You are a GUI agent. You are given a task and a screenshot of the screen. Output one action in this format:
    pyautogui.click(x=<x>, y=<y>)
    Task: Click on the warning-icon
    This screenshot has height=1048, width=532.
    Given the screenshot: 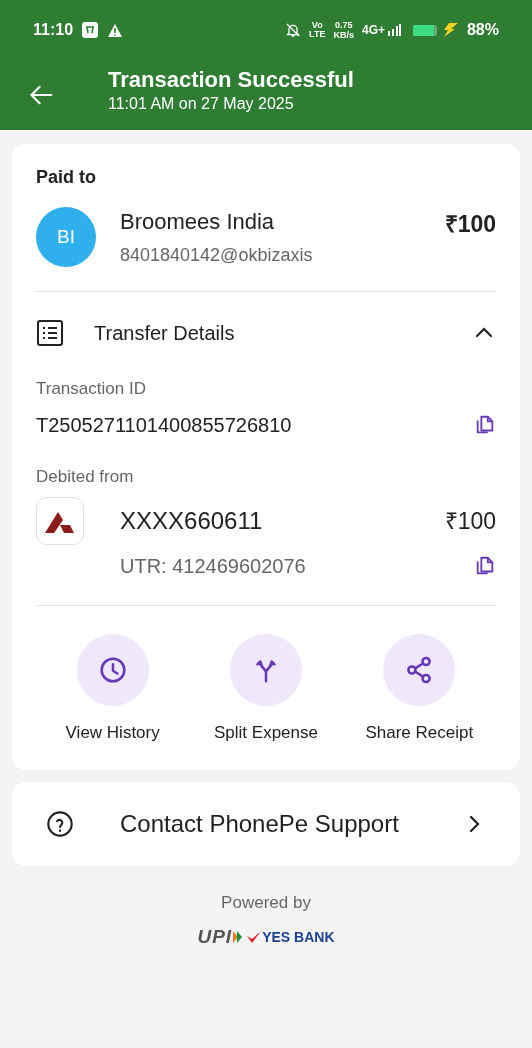 What is the action you would take?
    pyautogui.click(x=115, y=30)
    